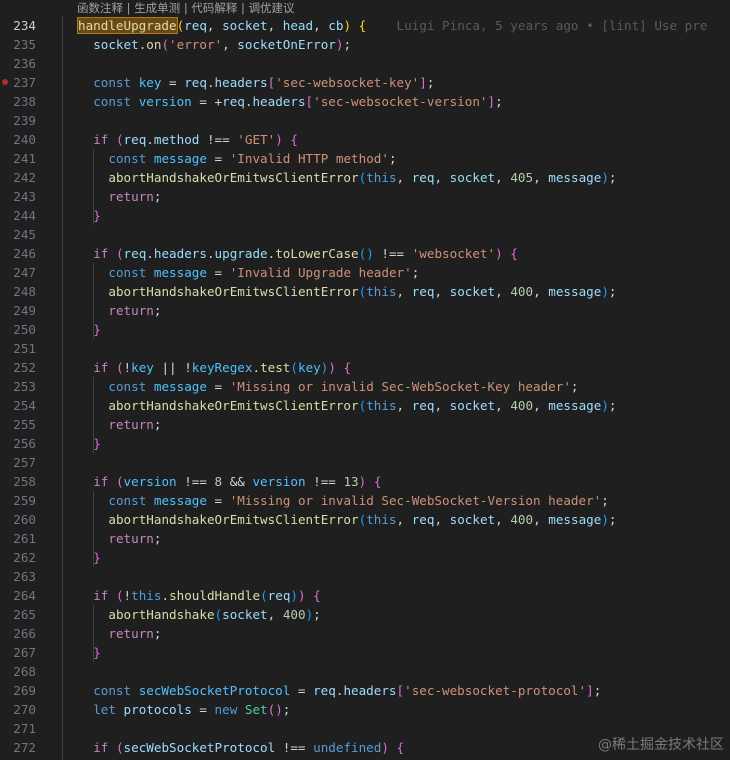  I want to click on code-line: 256}, so click(365, 443).